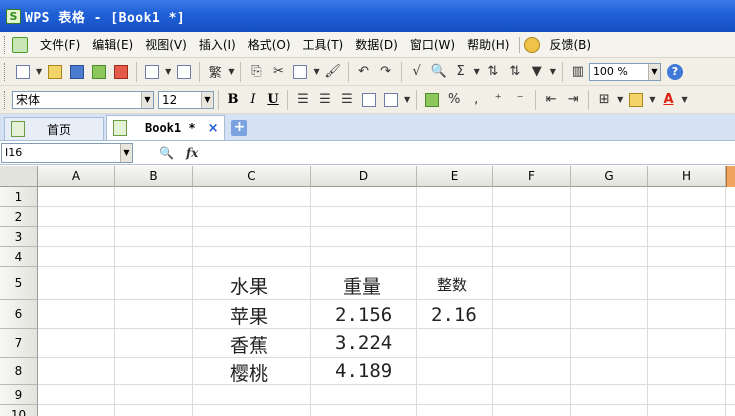 This screenshot has height=416, width=735. Describe the element at coordinates (369, 100) in the screenshot. I see `wrap-text-icon` at that location.